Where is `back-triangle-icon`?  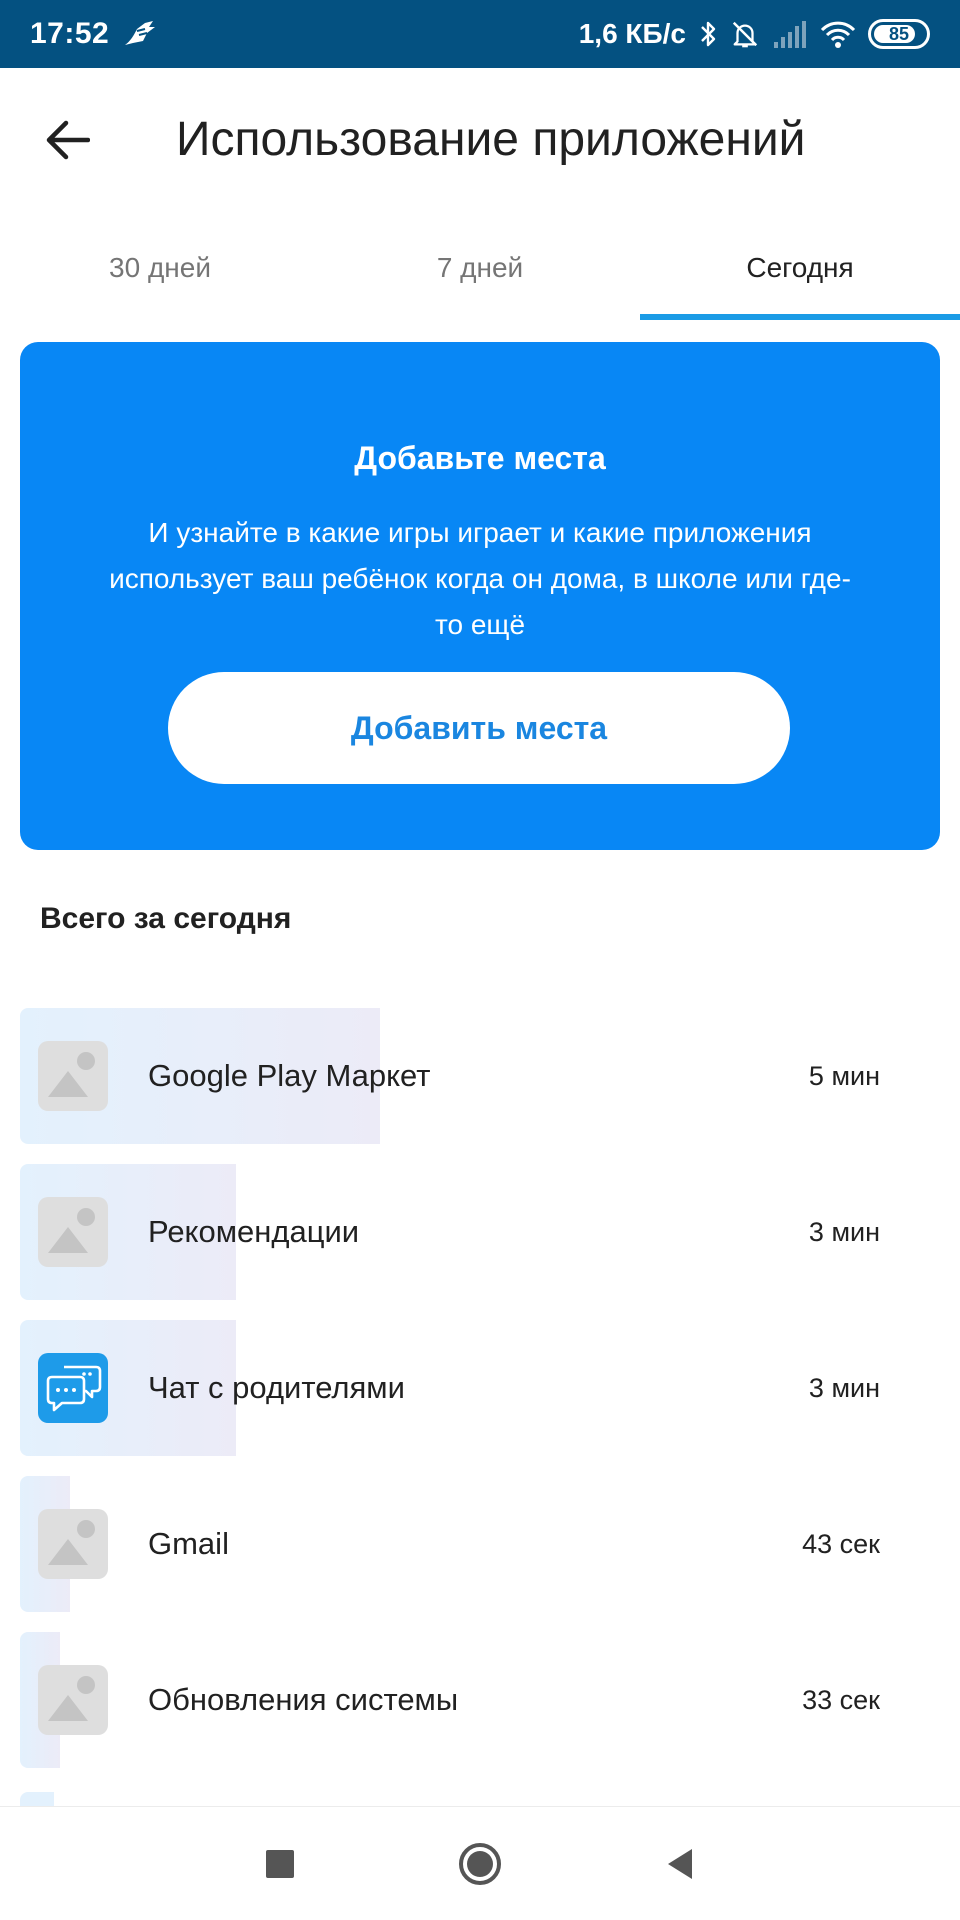 back-triangle-icon is located at coordinates (680, 1863).